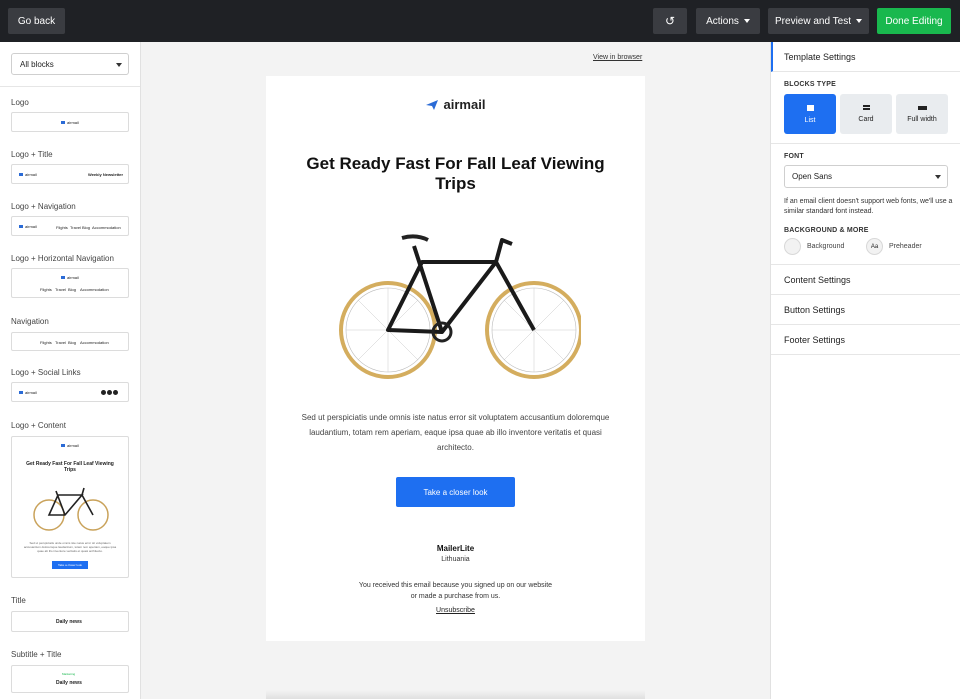  Describe the element at coordinates (458, 306) in the screenshot. I see `bike-image` at that location.